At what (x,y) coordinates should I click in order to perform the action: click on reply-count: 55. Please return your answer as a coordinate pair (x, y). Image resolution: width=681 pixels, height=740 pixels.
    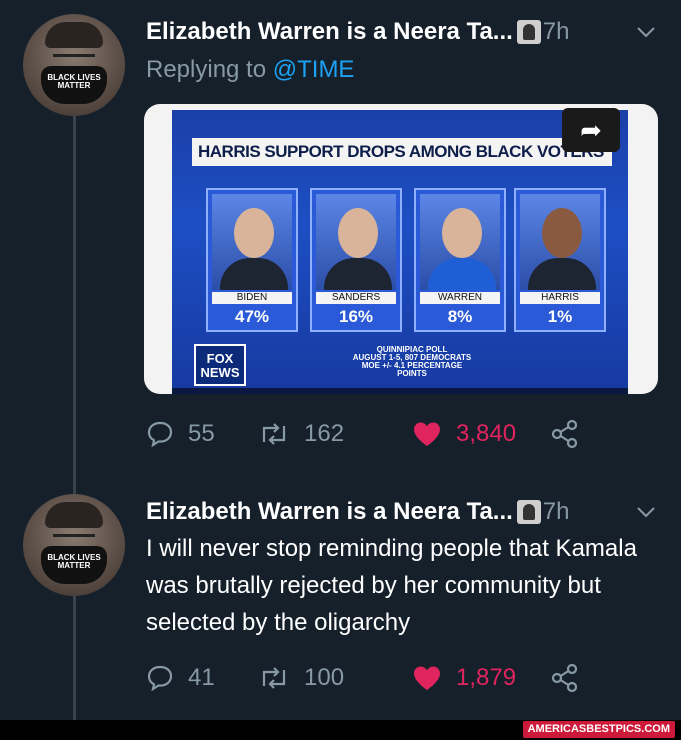
    Looking at the image, I should click on (201, 433).